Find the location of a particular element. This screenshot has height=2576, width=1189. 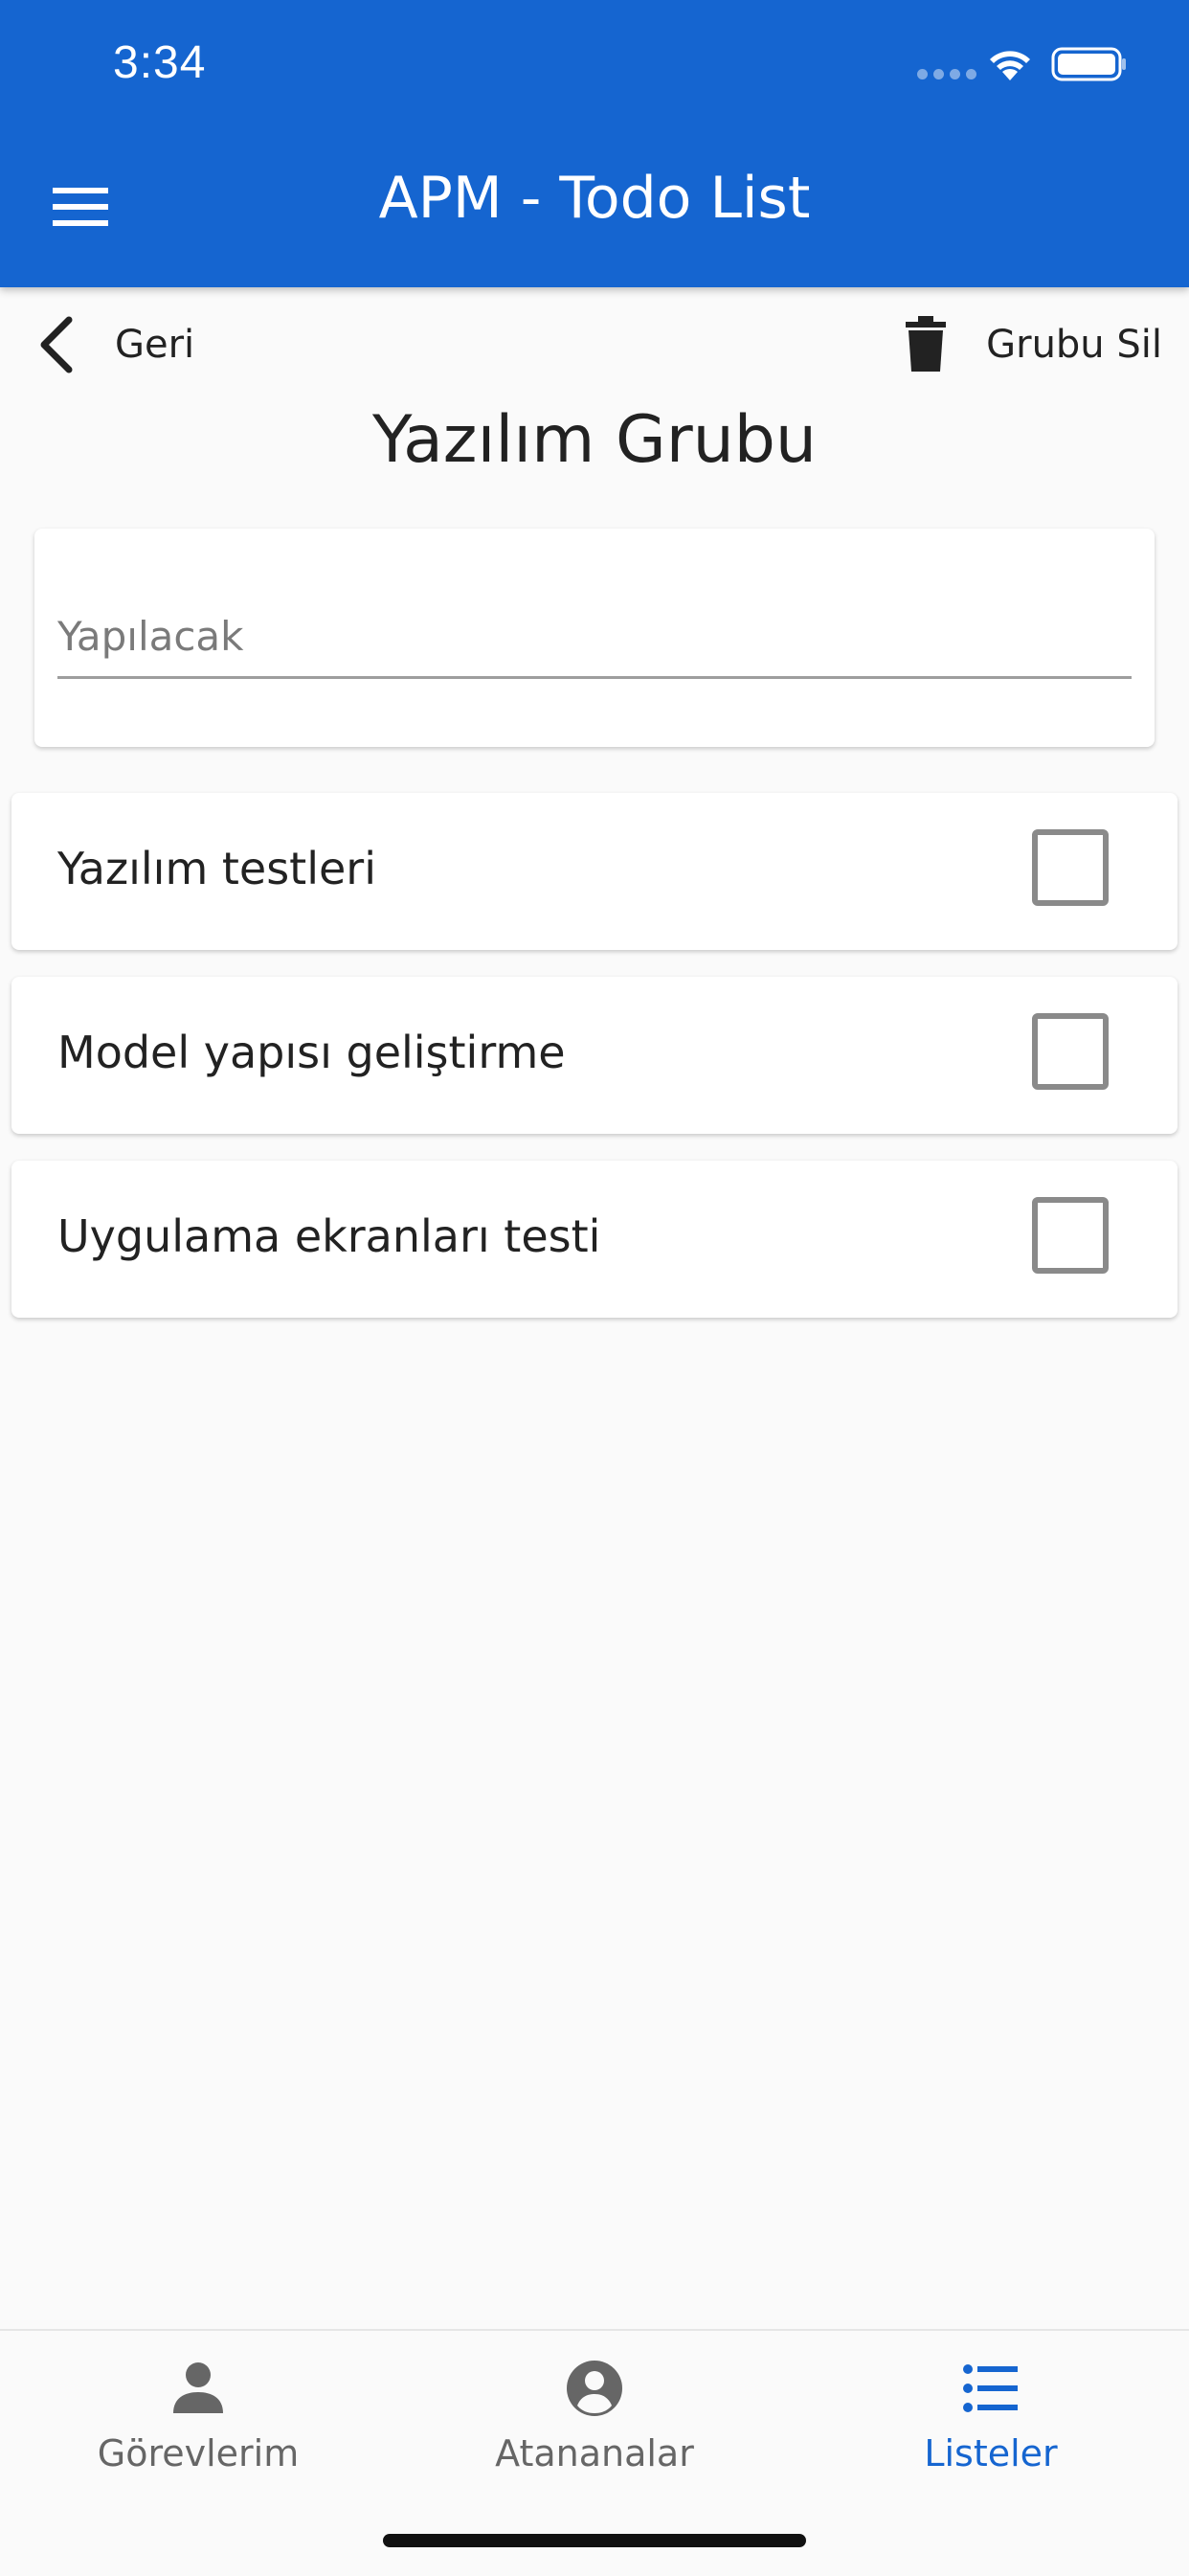

person-icon is located at coordinates (198, 2387).